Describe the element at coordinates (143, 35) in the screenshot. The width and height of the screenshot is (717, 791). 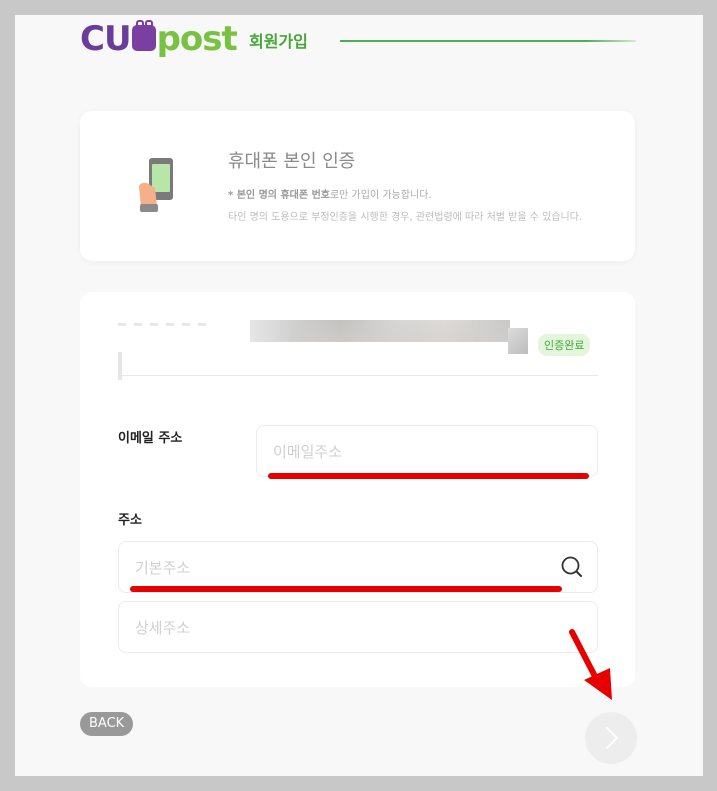
I see `logo-box-icon` at that location.